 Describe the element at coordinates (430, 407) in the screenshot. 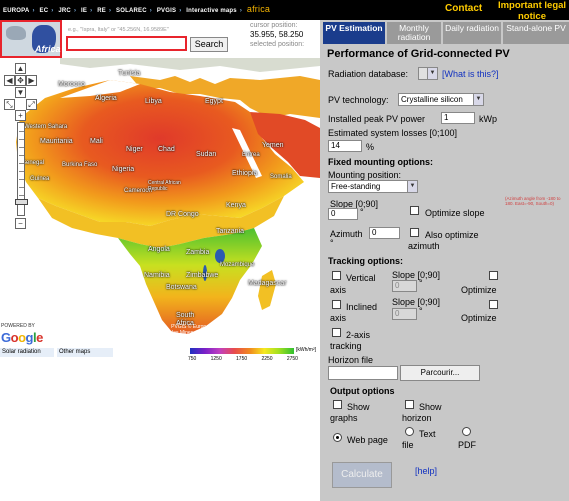

I see `show-horizon-label: Show` at that location.